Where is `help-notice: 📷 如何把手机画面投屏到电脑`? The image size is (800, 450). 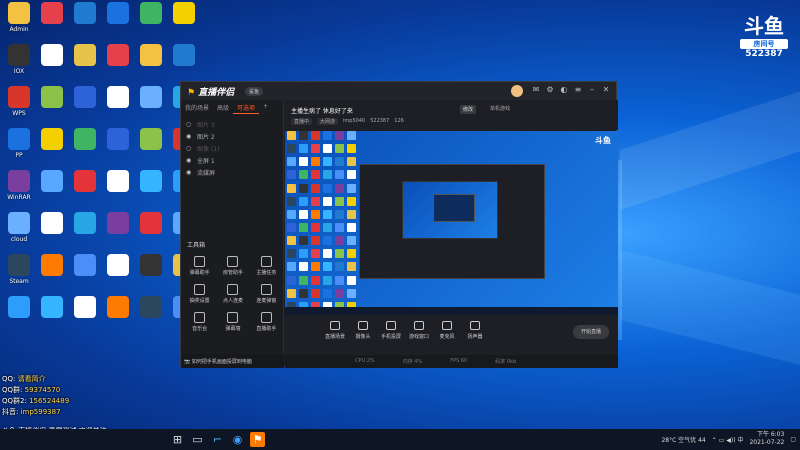
help-notice: 📷 如何把手机画面投屏到电脑 is located at coordinates (232, 361).